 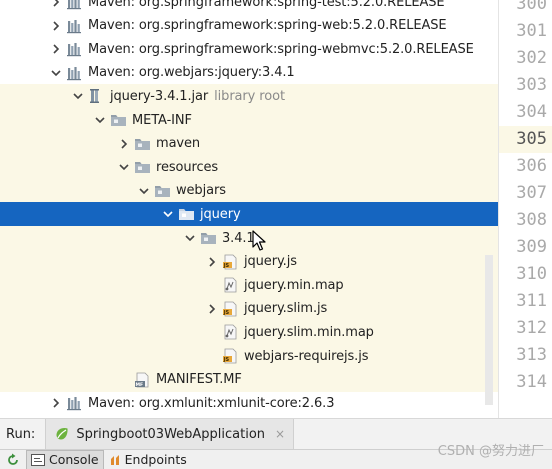 I want to click on tree-row-label: jquery.slim.min.map, so click(x=309, y=332).